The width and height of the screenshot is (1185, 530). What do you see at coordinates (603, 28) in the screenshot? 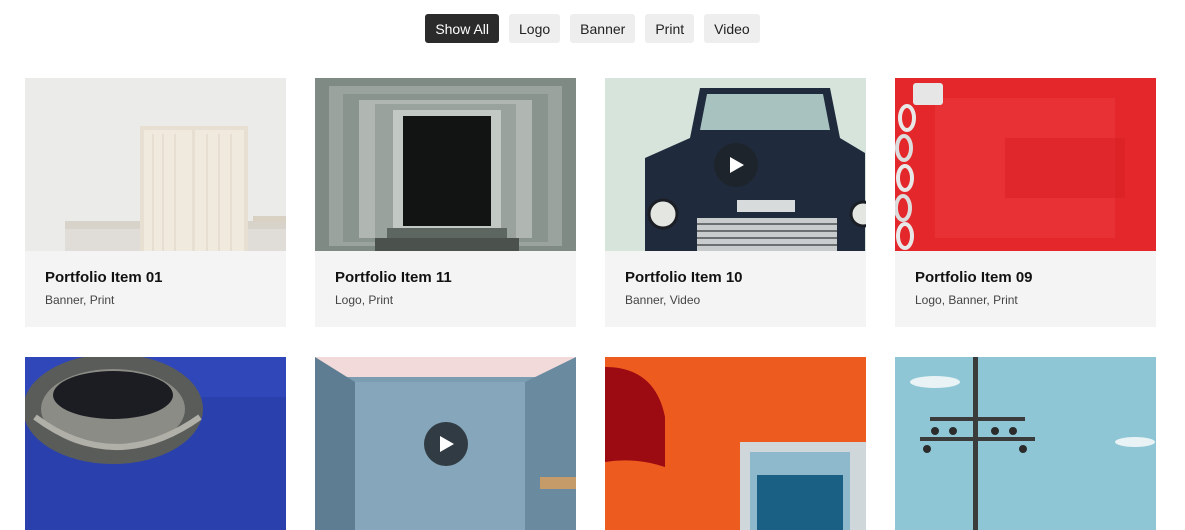
I see `filter-banner-button: Banner` at bounding box center [603, 28].